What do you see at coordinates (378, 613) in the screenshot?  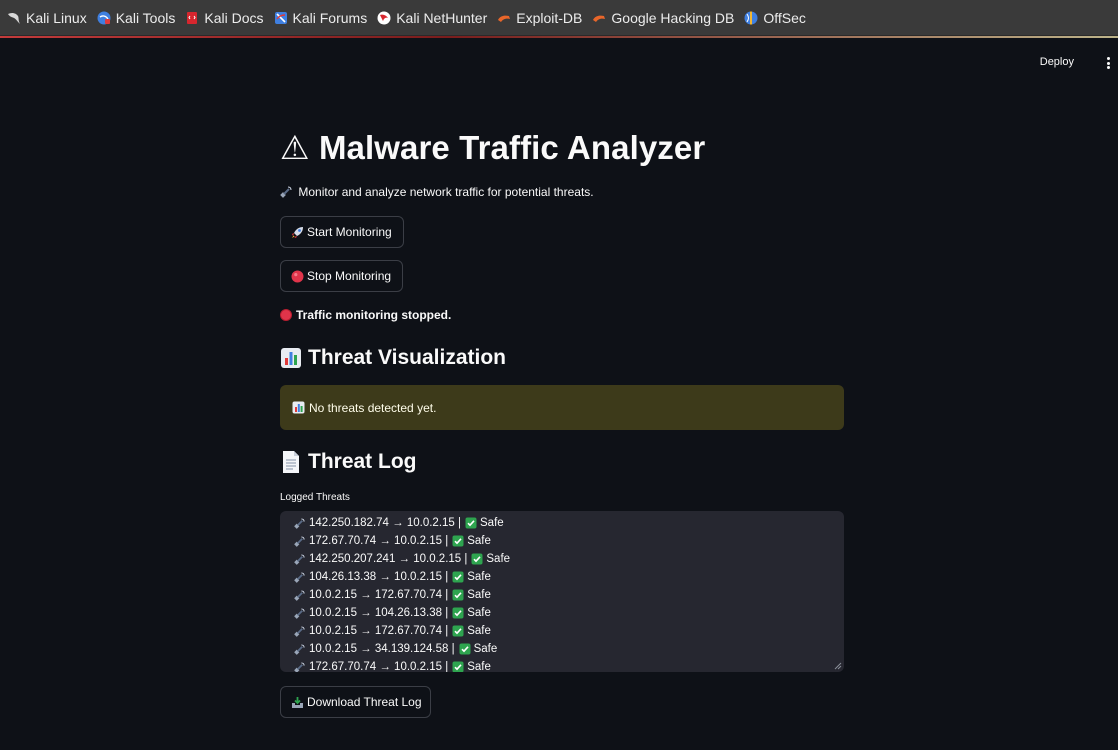 I see `log-route: 10.0.2.15 → 104.26.13.38 |` at bounding box center [378, 613].